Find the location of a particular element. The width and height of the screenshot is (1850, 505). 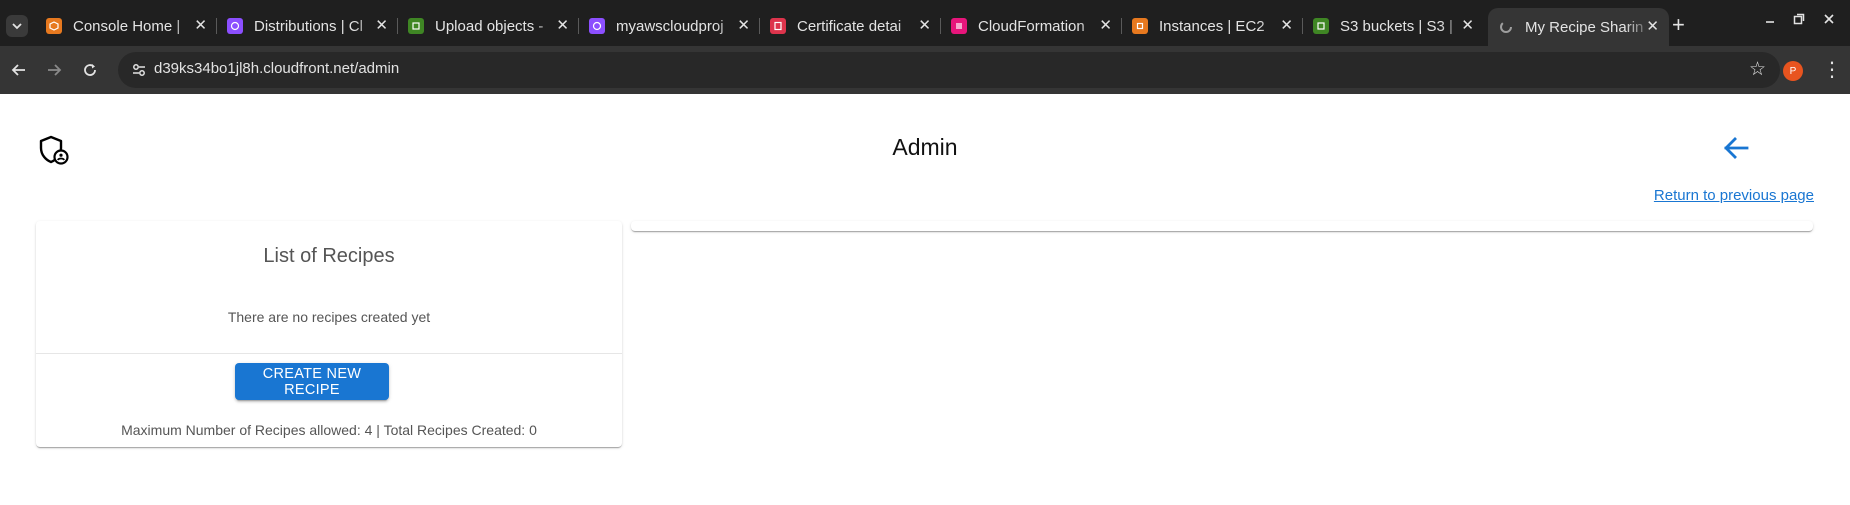

url-text: d39ks34bo1jl8h.cloudfront.net/admin is located at coordinates (276, 68).